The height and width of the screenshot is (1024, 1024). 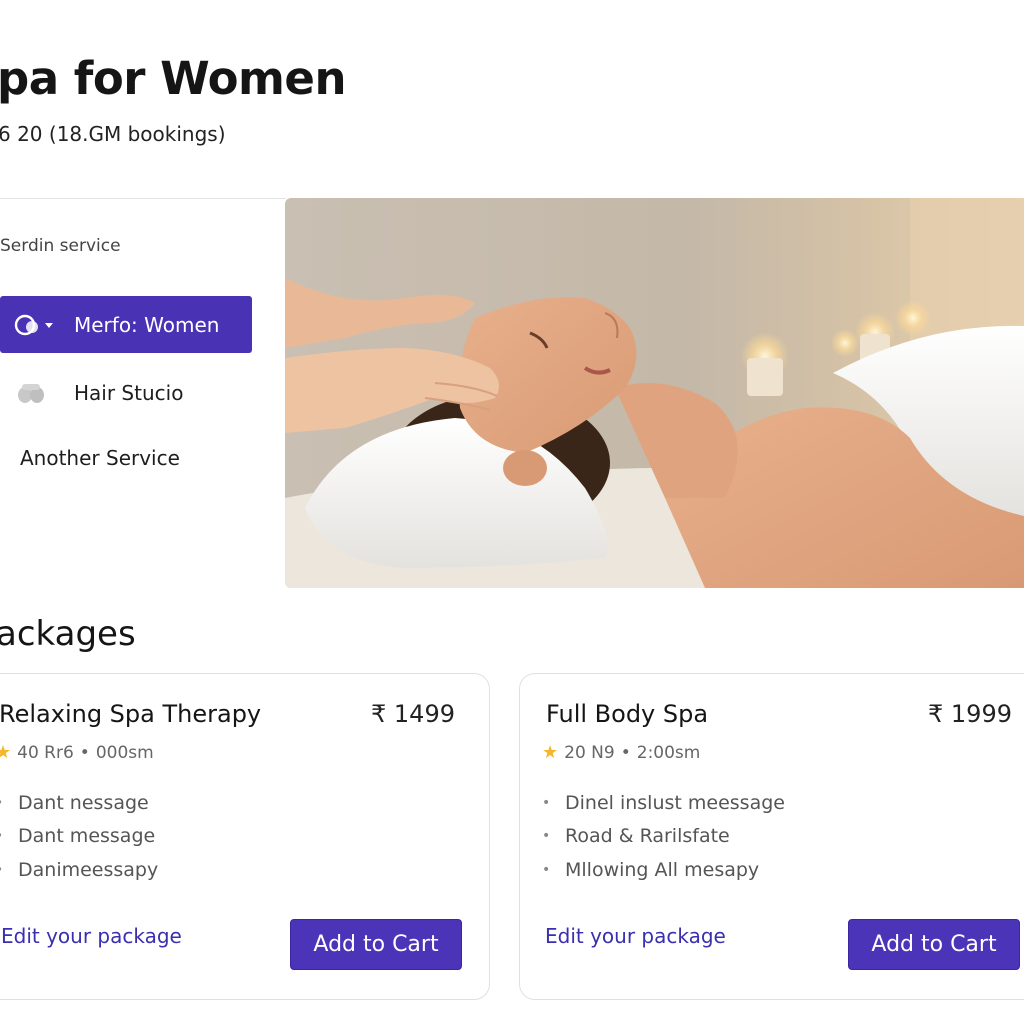 I want to click on packages-heading: ackages, so click(x=68, y=634).